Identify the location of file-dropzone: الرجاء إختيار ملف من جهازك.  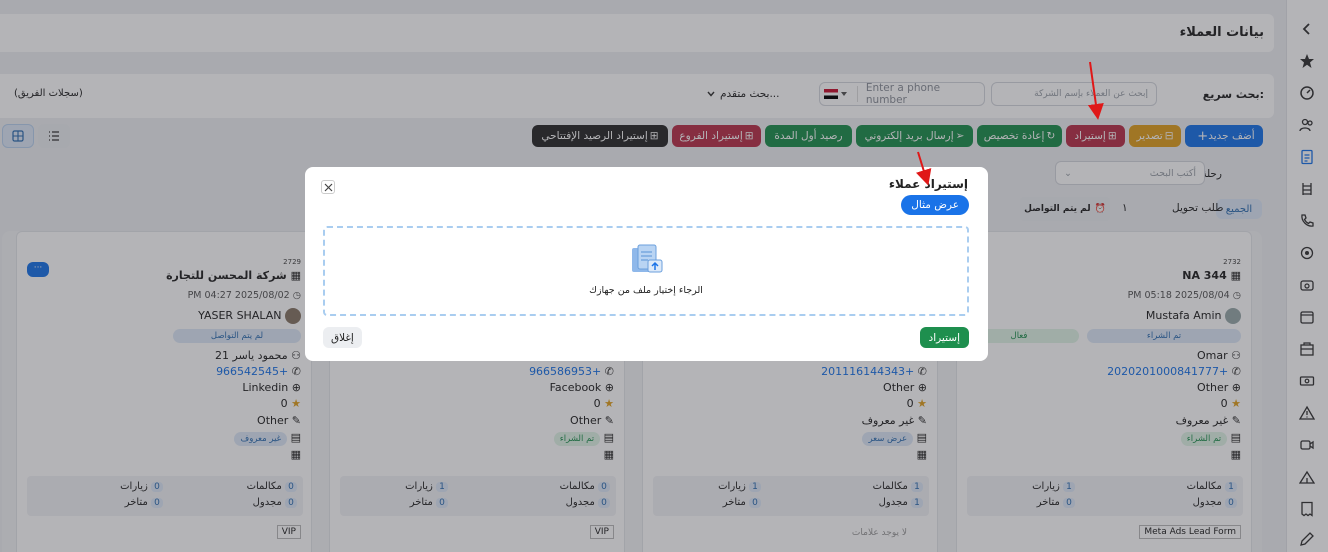
(646, 271).